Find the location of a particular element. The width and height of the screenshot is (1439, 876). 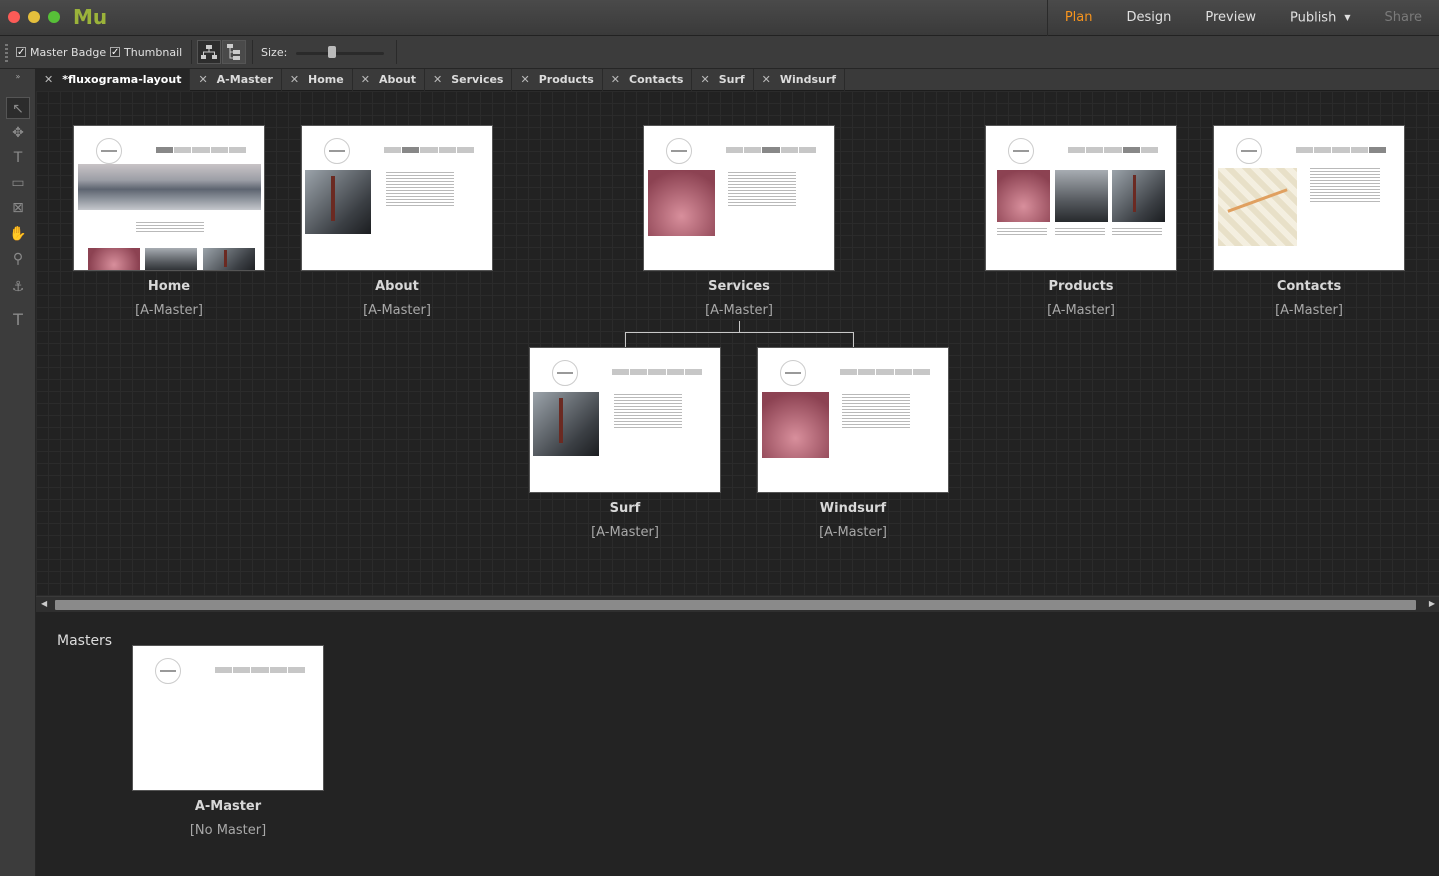

scroll-right-icon: ▶ is located at coordinates (1432, 603).